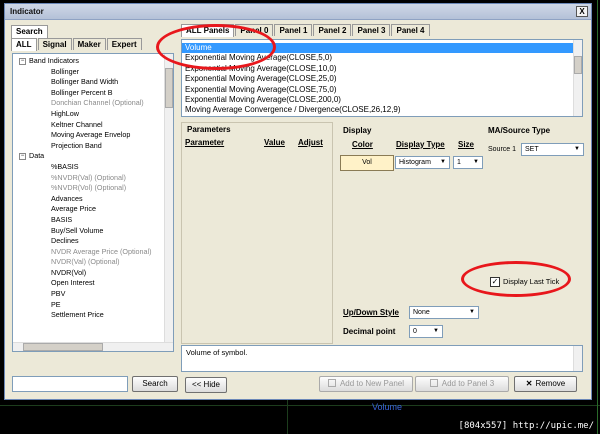 The width and height of the screenshot is (600, 434). Describe the element at coordinates (27, 11) in the screenshot. I see `dialog-title: Indicator` at that location.